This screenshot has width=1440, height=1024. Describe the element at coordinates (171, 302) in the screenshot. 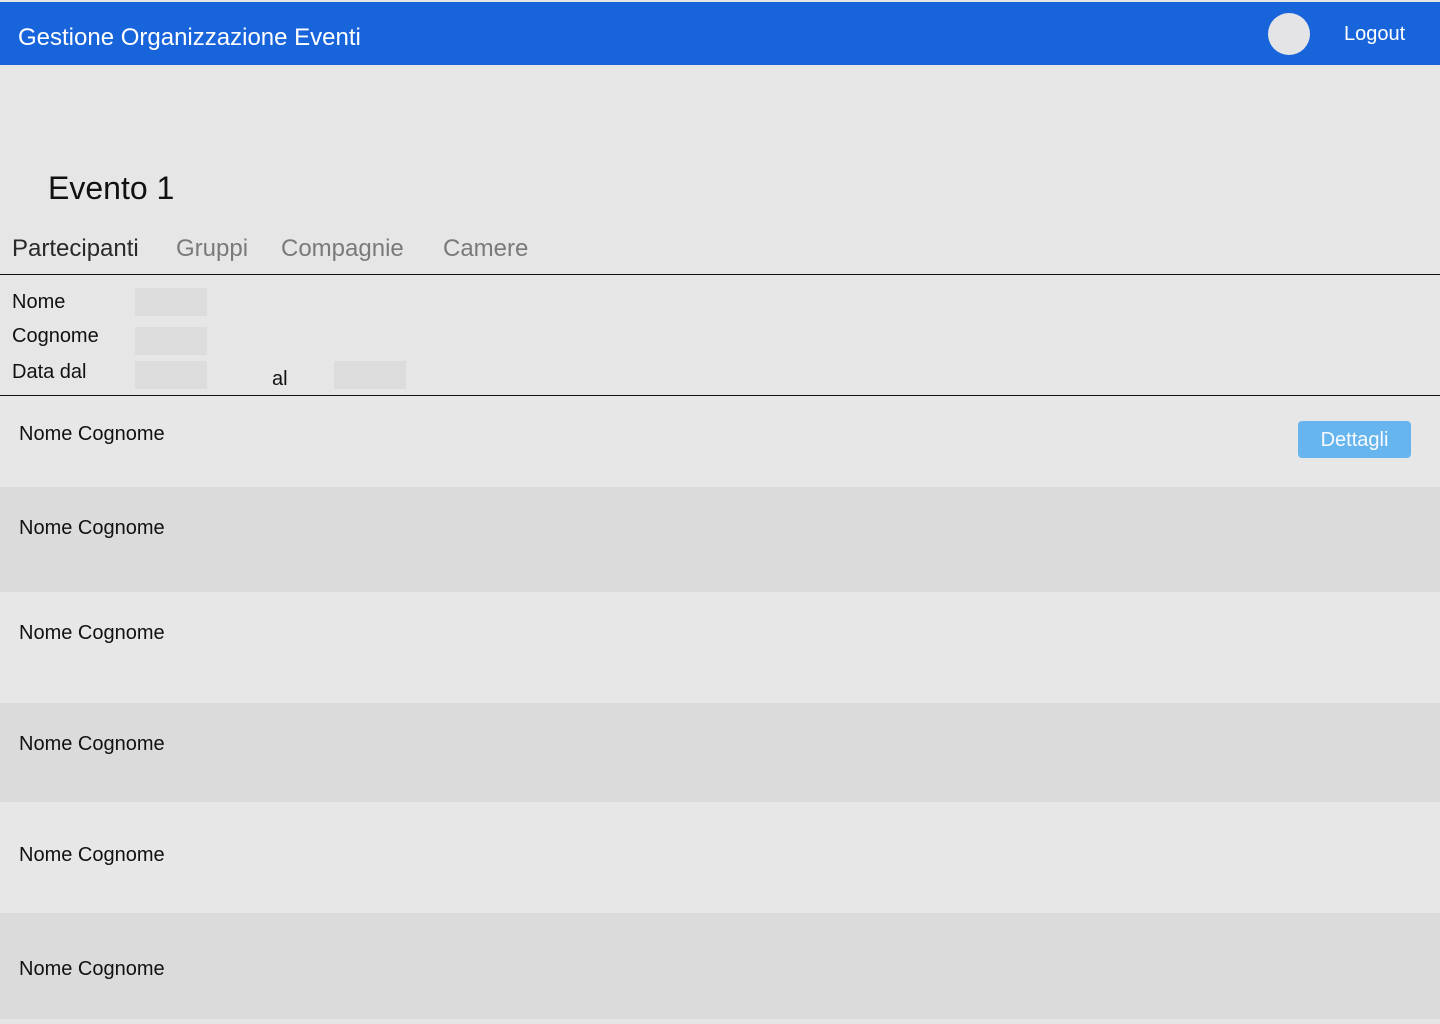

I see `name-filter-input` at that location.